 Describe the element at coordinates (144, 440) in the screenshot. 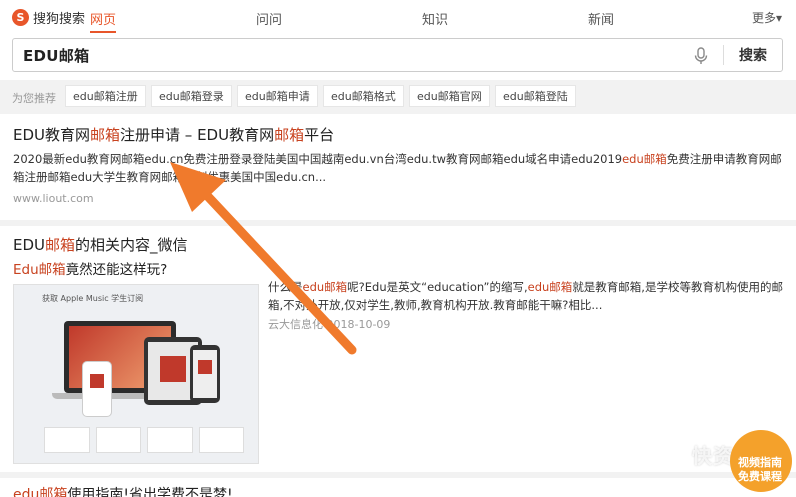

I see `thumbnail-tiles` at that location.